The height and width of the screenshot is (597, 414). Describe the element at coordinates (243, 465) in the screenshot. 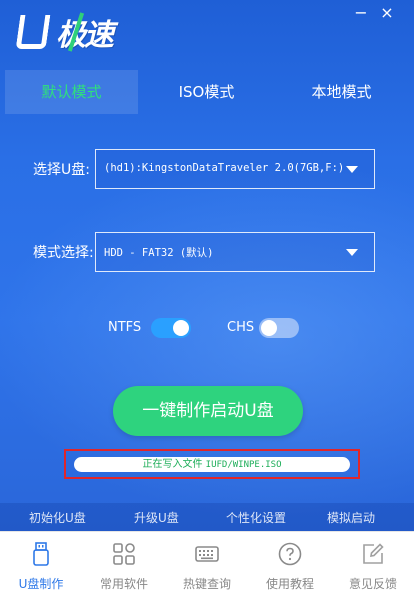

I see `progress-file-name: IUFD/WINPE.ISO` at that location.